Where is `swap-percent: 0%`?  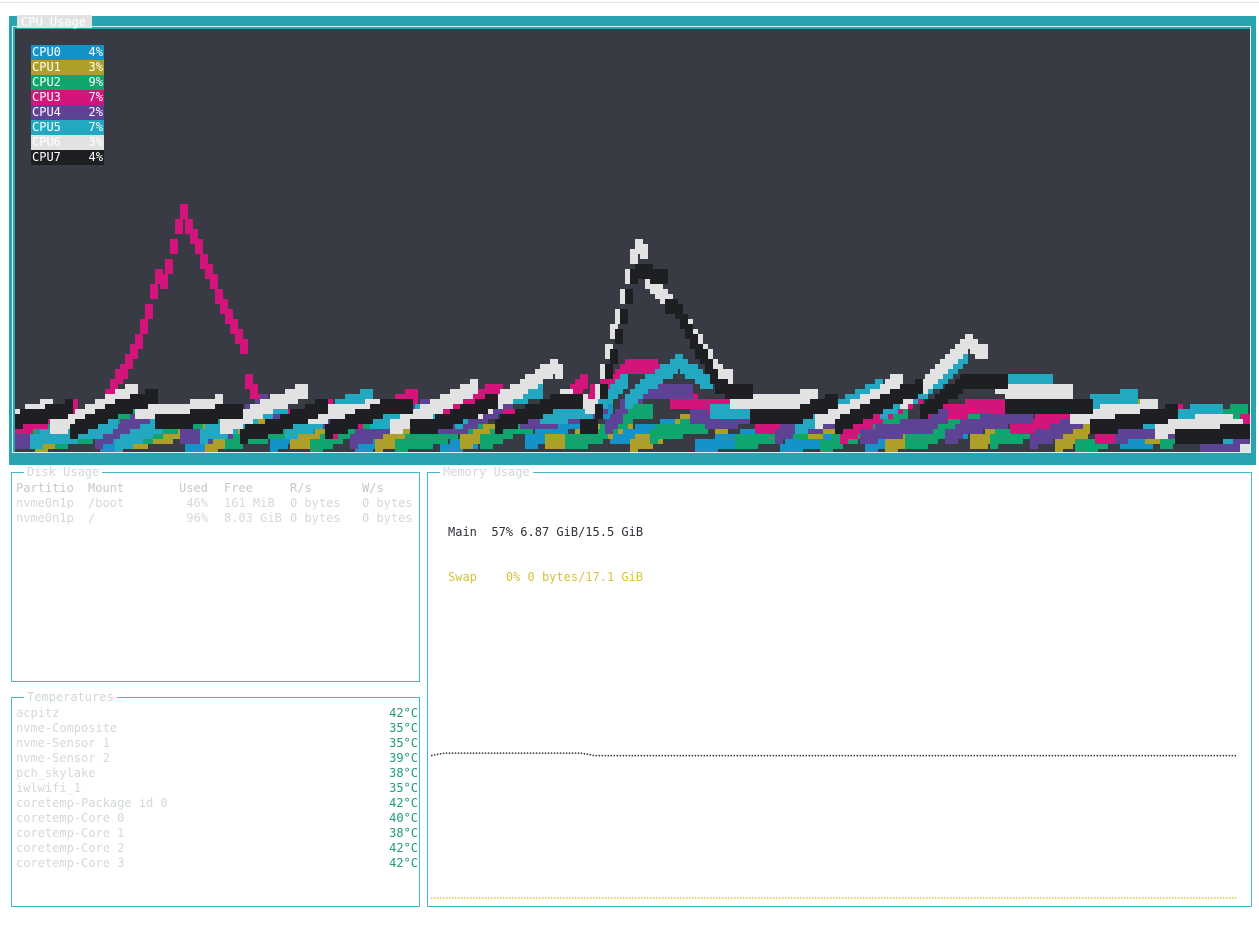
swap-percent: 0% is located at coordinates (513, 577).